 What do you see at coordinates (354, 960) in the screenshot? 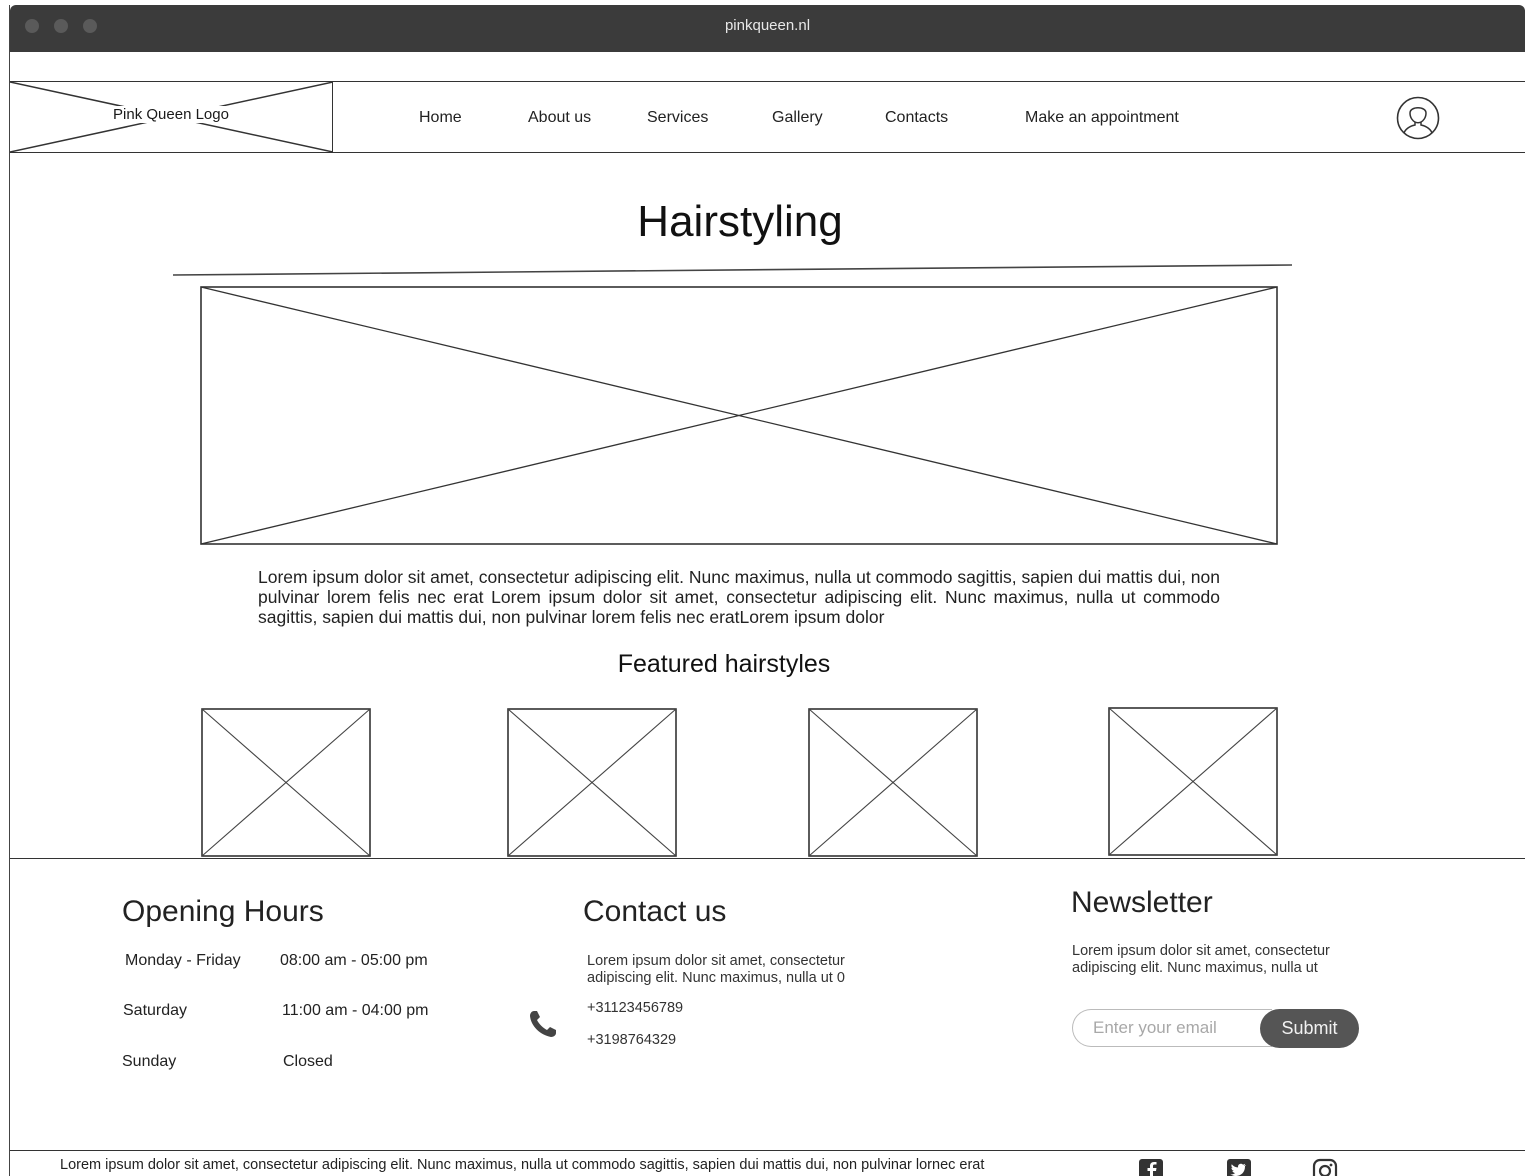
I see `hours-time: 08:00 am - 05:00 pm` at bounding box center [354, 960].